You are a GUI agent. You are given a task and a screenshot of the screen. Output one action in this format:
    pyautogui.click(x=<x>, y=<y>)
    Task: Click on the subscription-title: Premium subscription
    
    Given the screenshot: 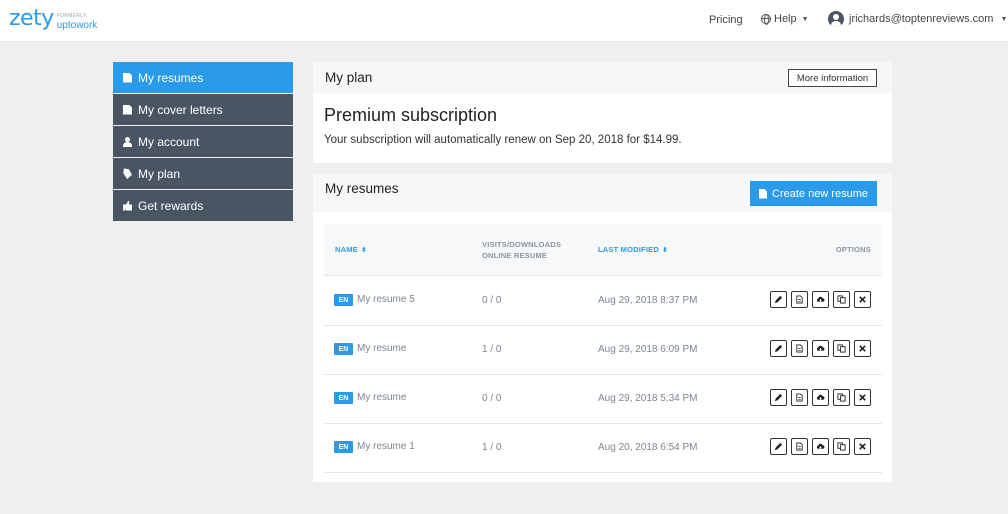 What is the action you would take?
    pyautogui.click(x=411, y=115)
    